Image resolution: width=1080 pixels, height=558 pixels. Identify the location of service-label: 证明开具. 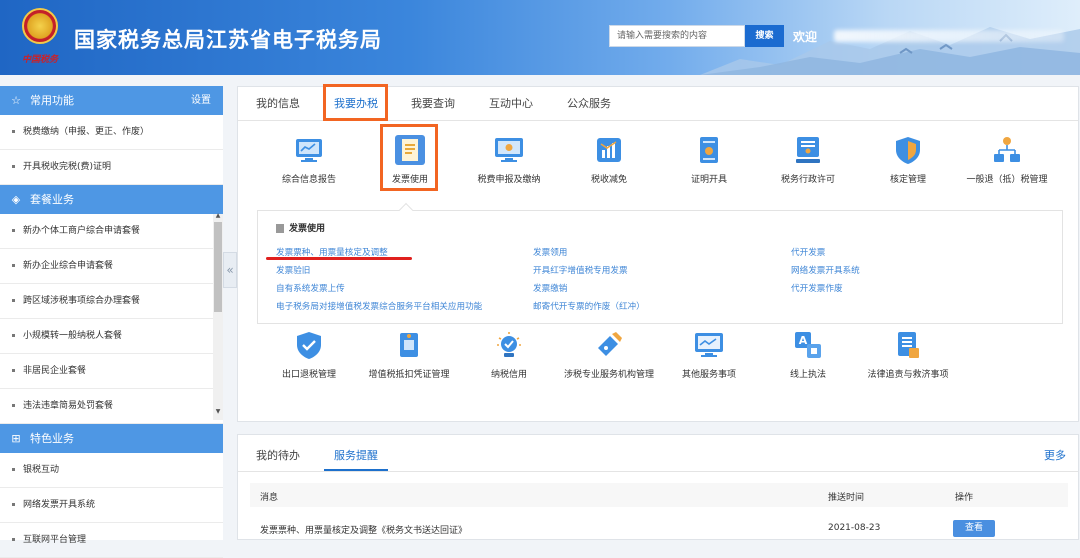
(708, 180).